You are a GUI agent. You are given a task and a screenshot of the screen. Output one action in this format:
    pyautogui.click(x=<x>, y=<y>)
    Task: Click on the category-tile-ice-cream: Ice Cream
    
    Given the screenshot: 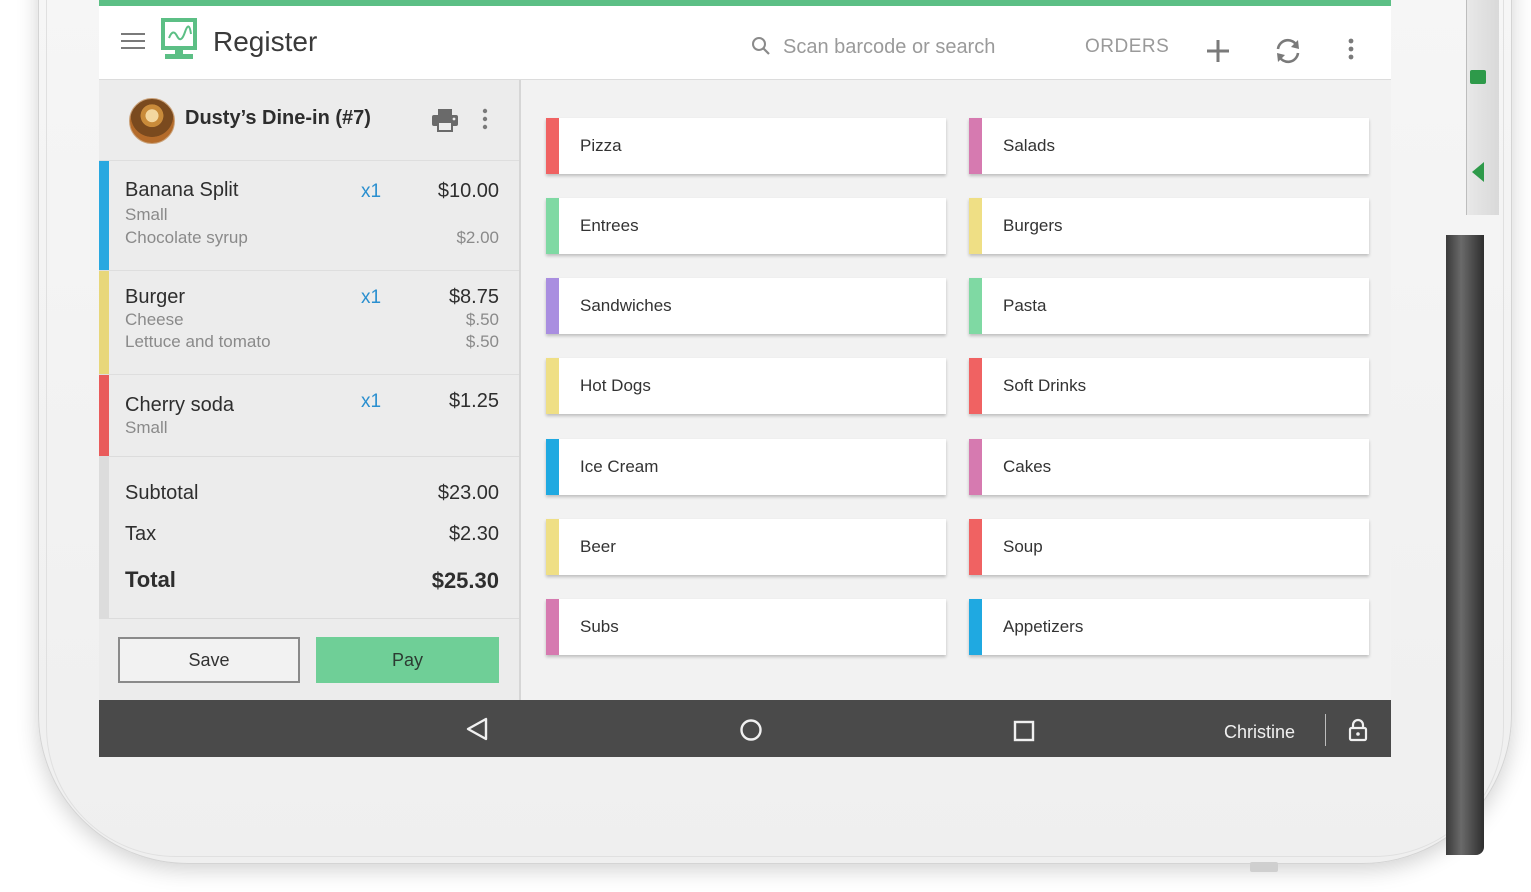 What is the action you would take?
    pyautogui.click(x=746, y=467)
    